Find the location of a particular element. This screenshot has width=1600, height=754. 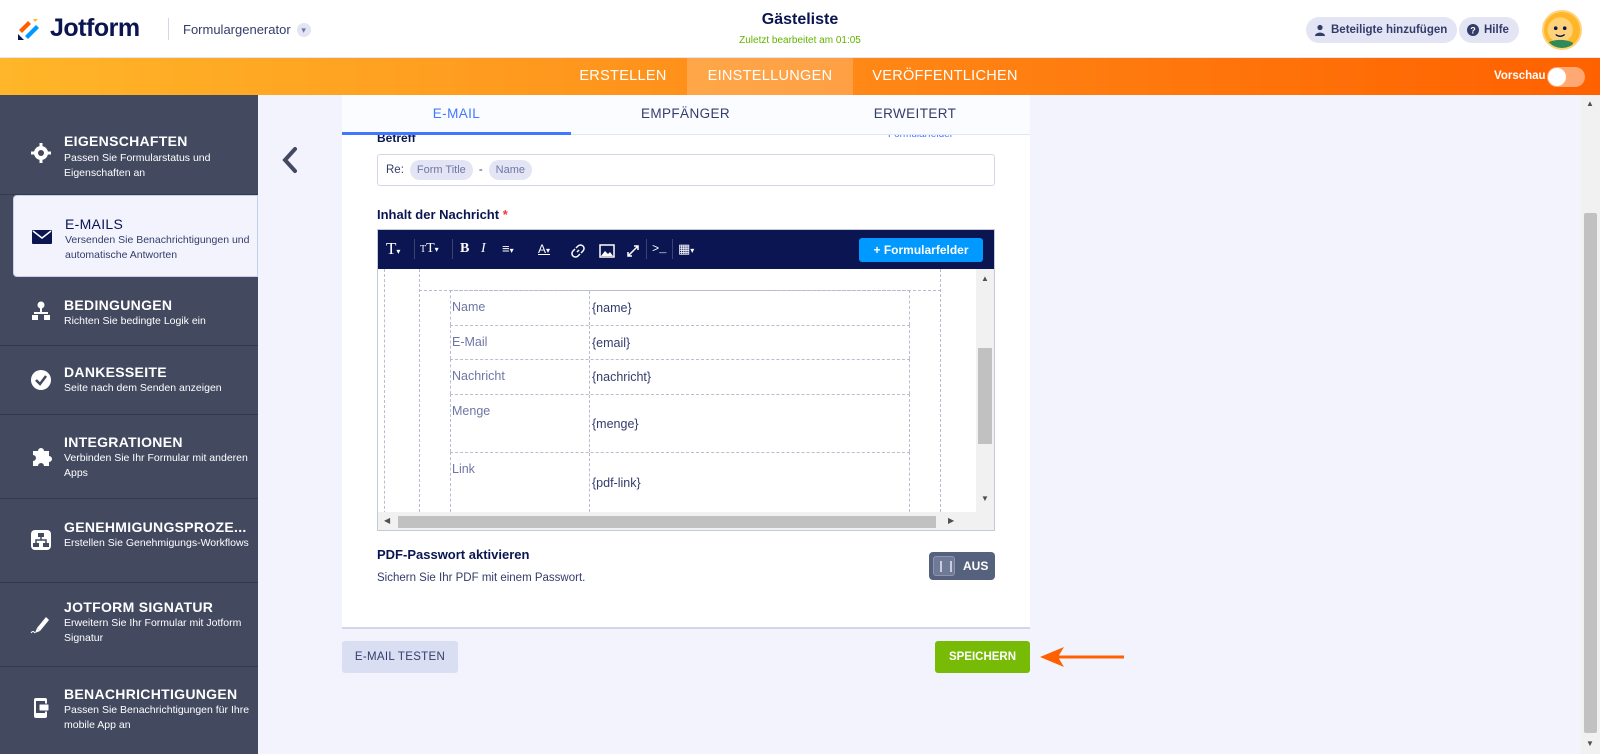

editor-vertical-scrollbar: ▲ ▼ is located at coordinates (985, 390).